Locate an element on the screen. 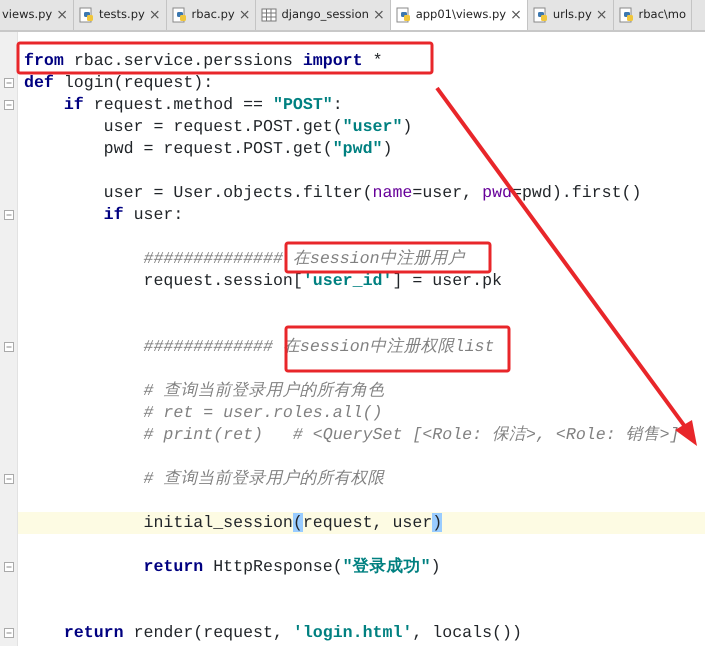 This screenshot has width=705, height=646. code-text: * is located at coordinates (377, 60).